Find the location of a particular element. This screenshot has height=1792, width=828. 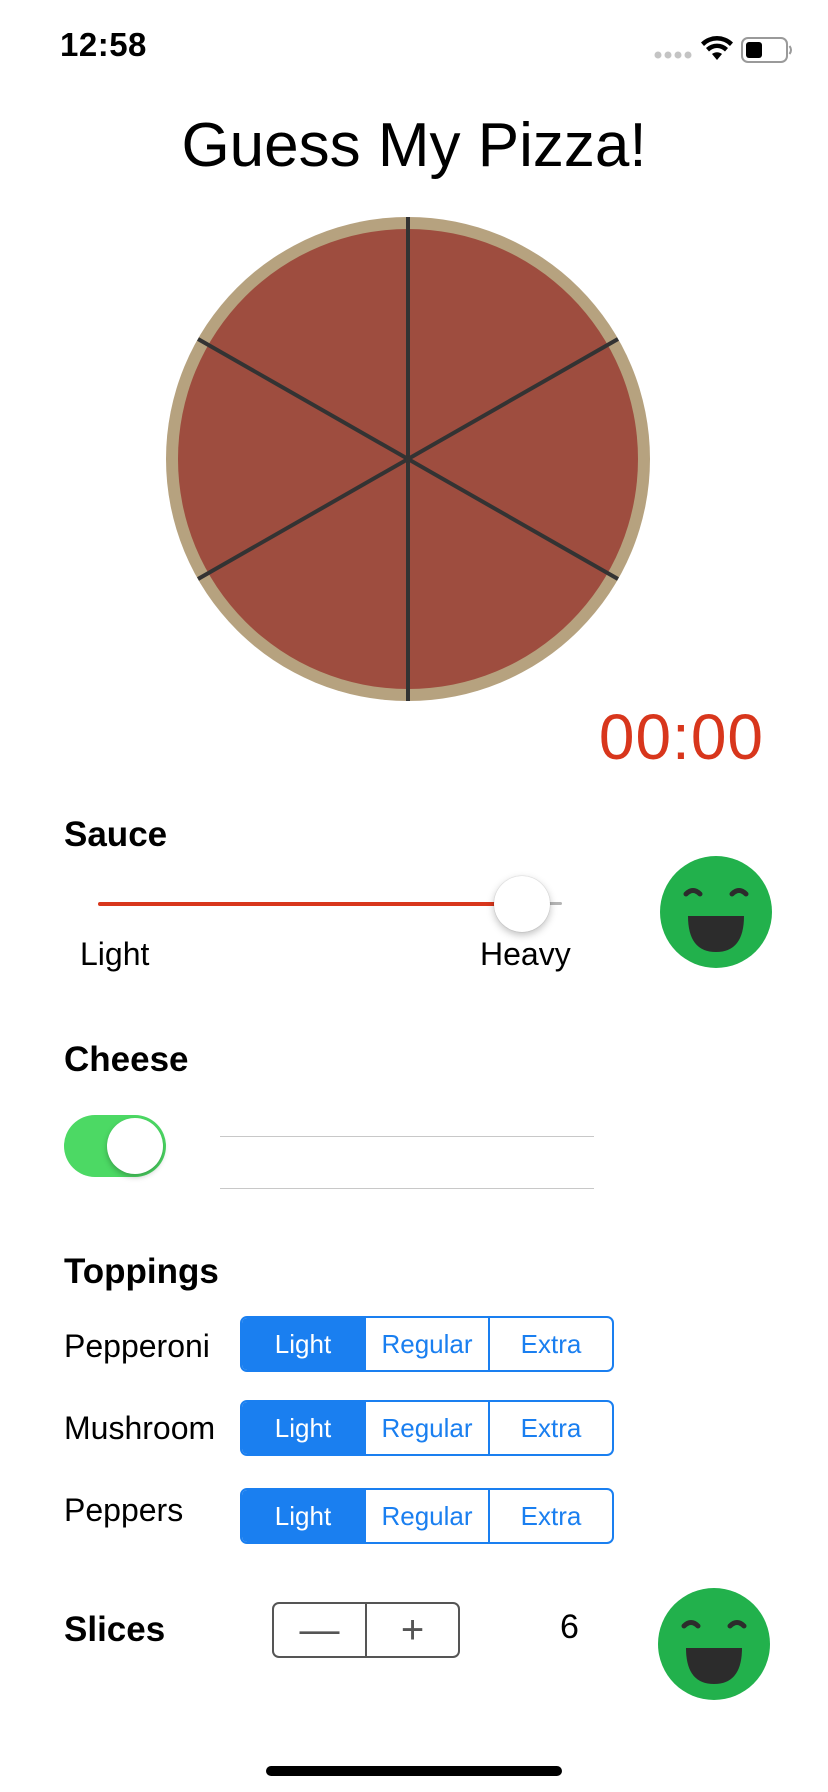

topping-name-peppers: Peppers is located at coordinates (124, 1510).